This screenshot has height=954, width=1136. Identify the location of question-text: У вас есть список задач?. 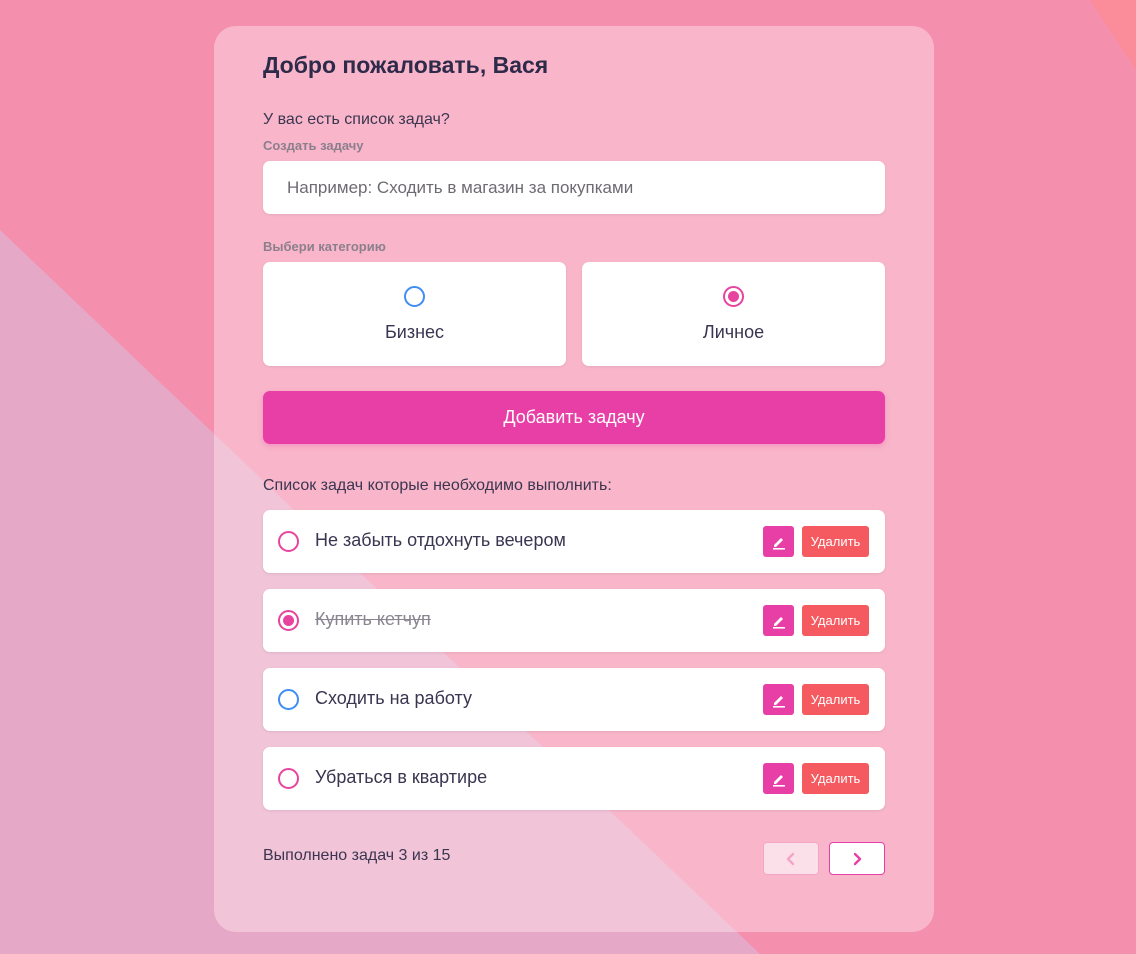
(356, 119).